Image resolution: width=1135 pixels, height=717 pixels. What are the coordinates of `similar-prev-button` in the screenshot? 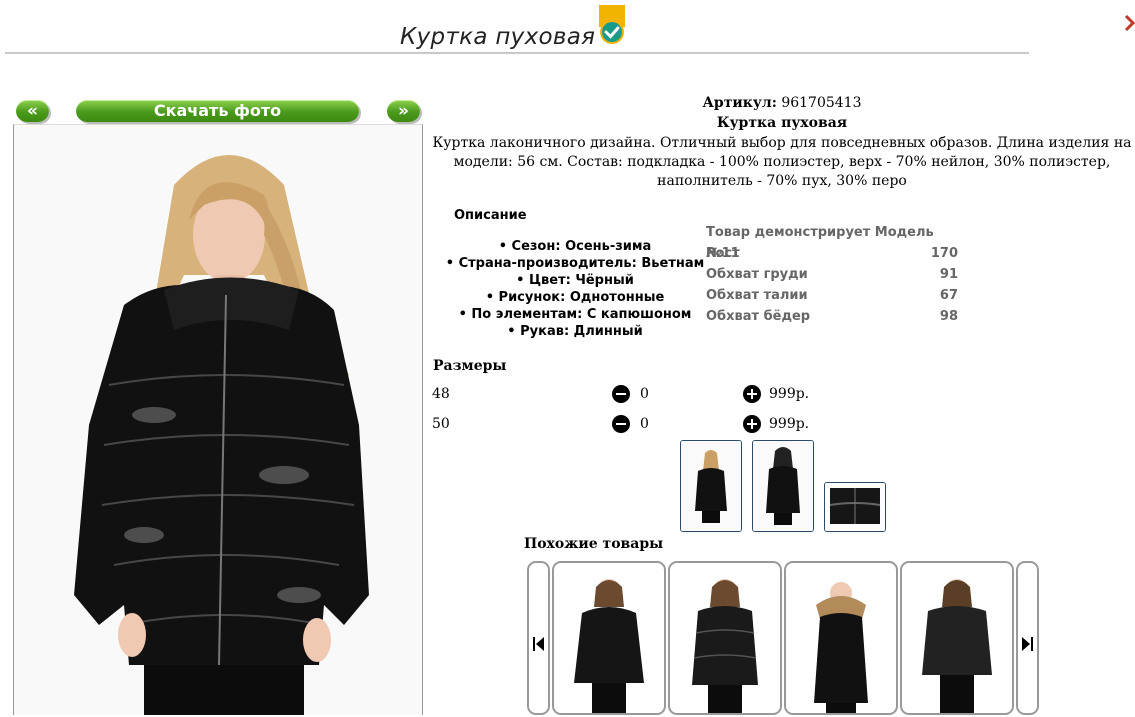 It's located at (538, 638).